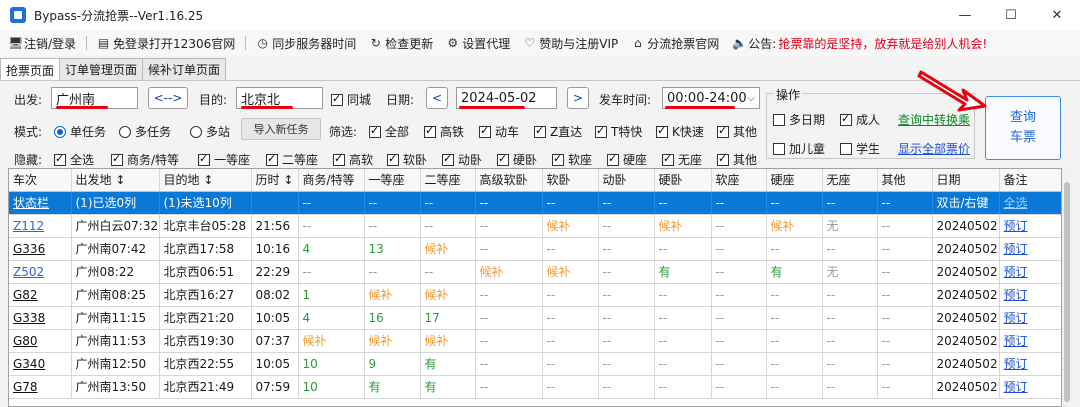  What do you see at coordinates (40, 203) in the screenshot?
I see `train-number-cell: 状态栏` at bounding box center [40, 203].